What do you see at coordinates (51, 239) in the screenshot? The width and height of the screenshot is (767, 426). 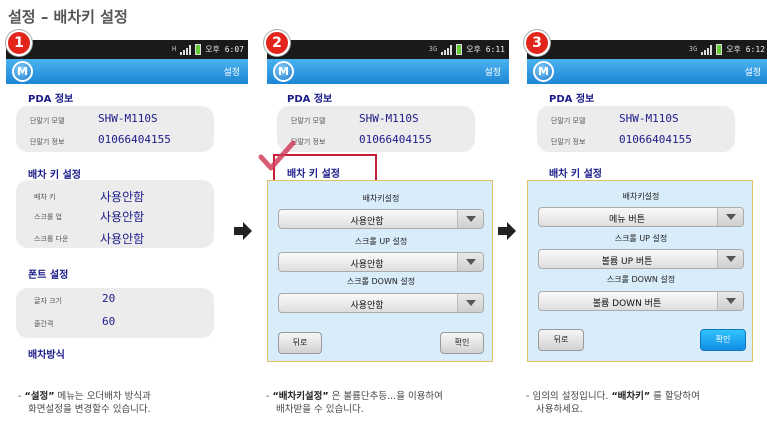 I see `scroll-down-label: 스크롤 다운` at bounding box center [51, 239].